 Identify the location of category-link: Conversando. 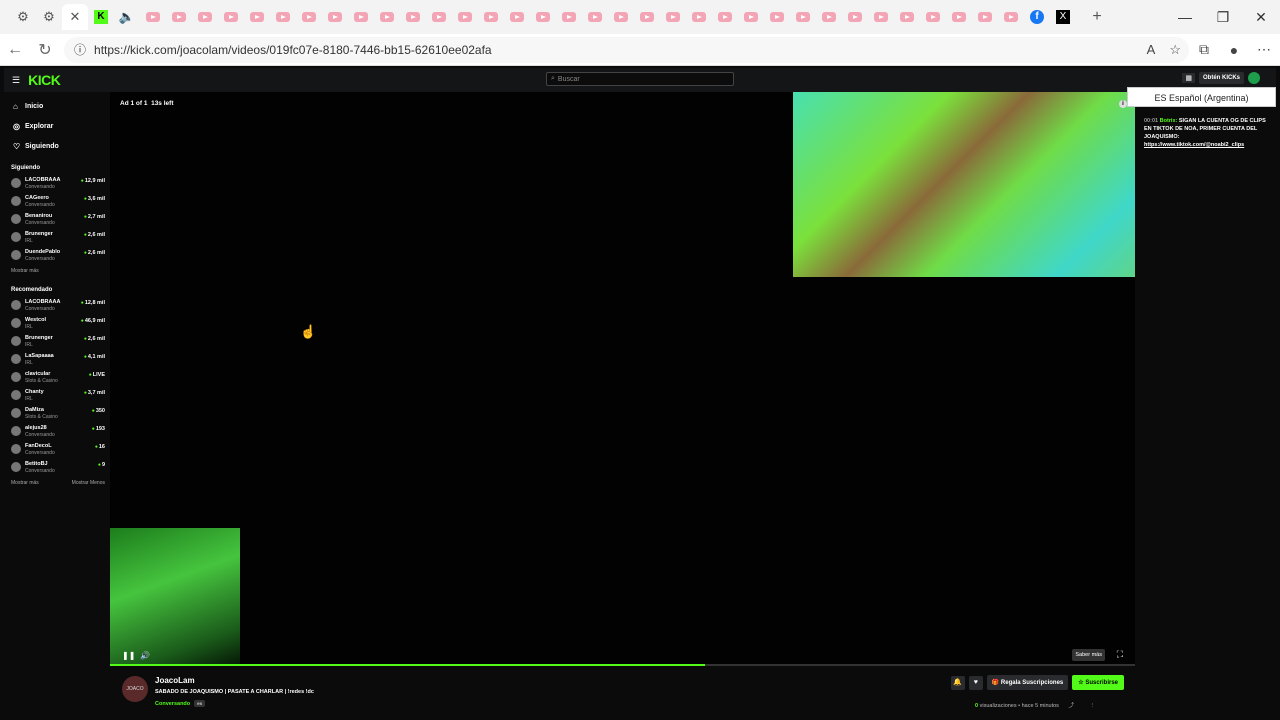
(172, 704).